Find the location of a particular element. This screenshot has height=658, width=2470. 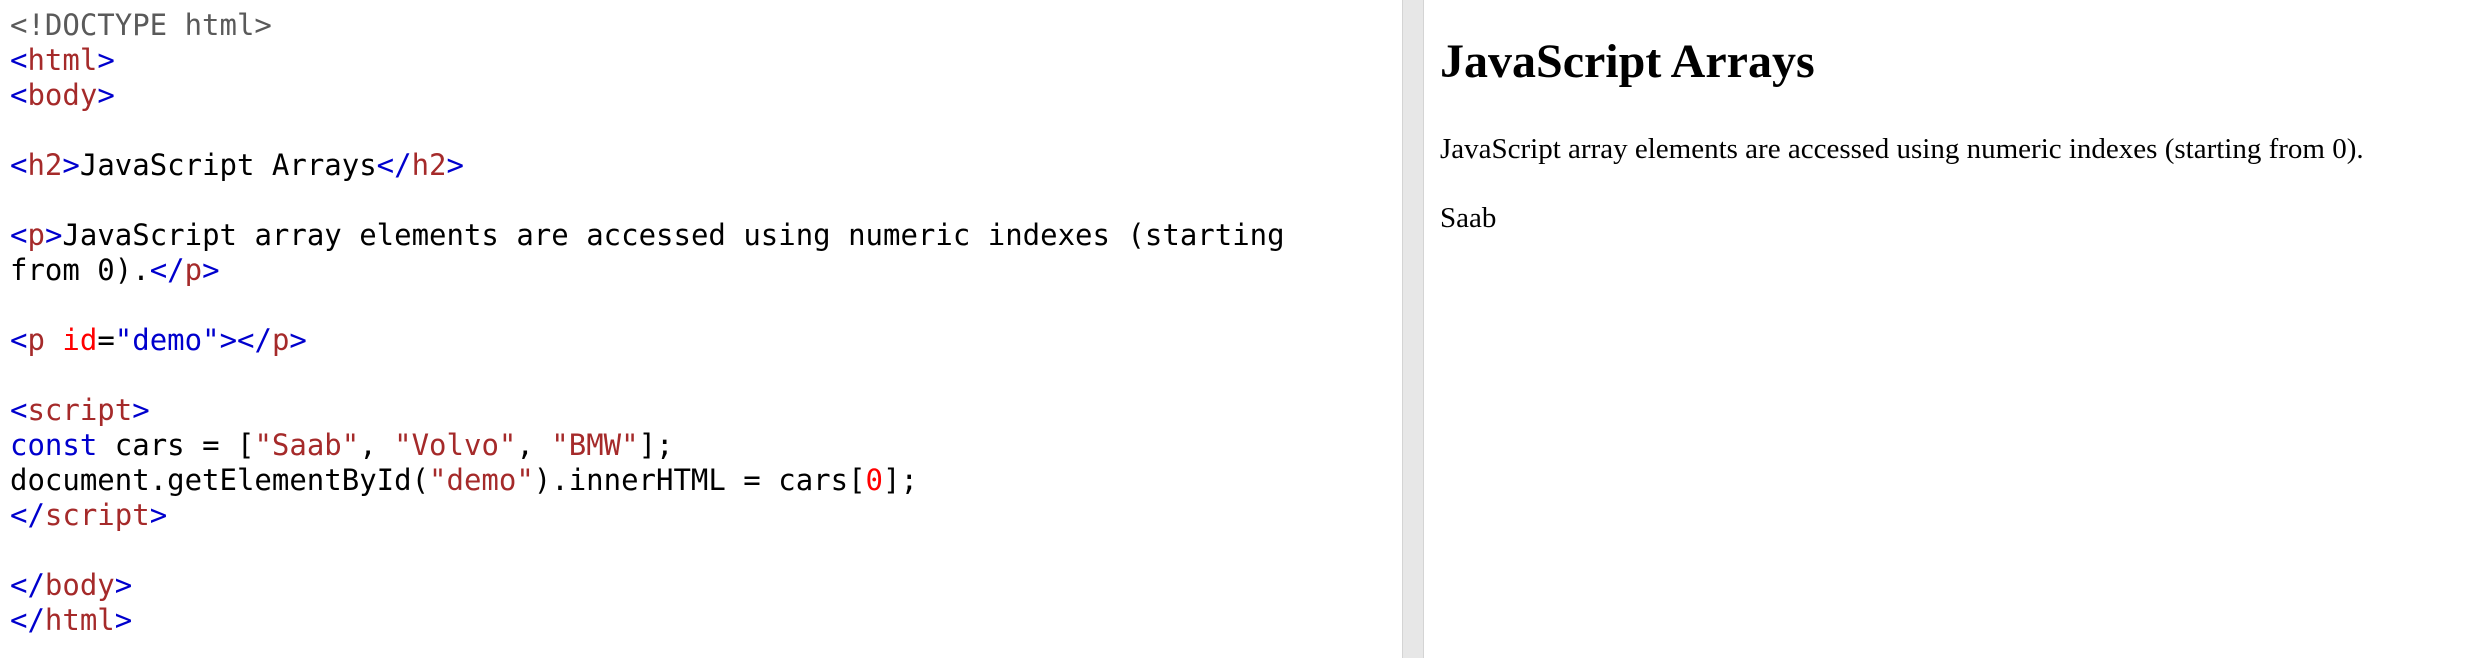

code-line: <script> is located at coordinates (700, 410).